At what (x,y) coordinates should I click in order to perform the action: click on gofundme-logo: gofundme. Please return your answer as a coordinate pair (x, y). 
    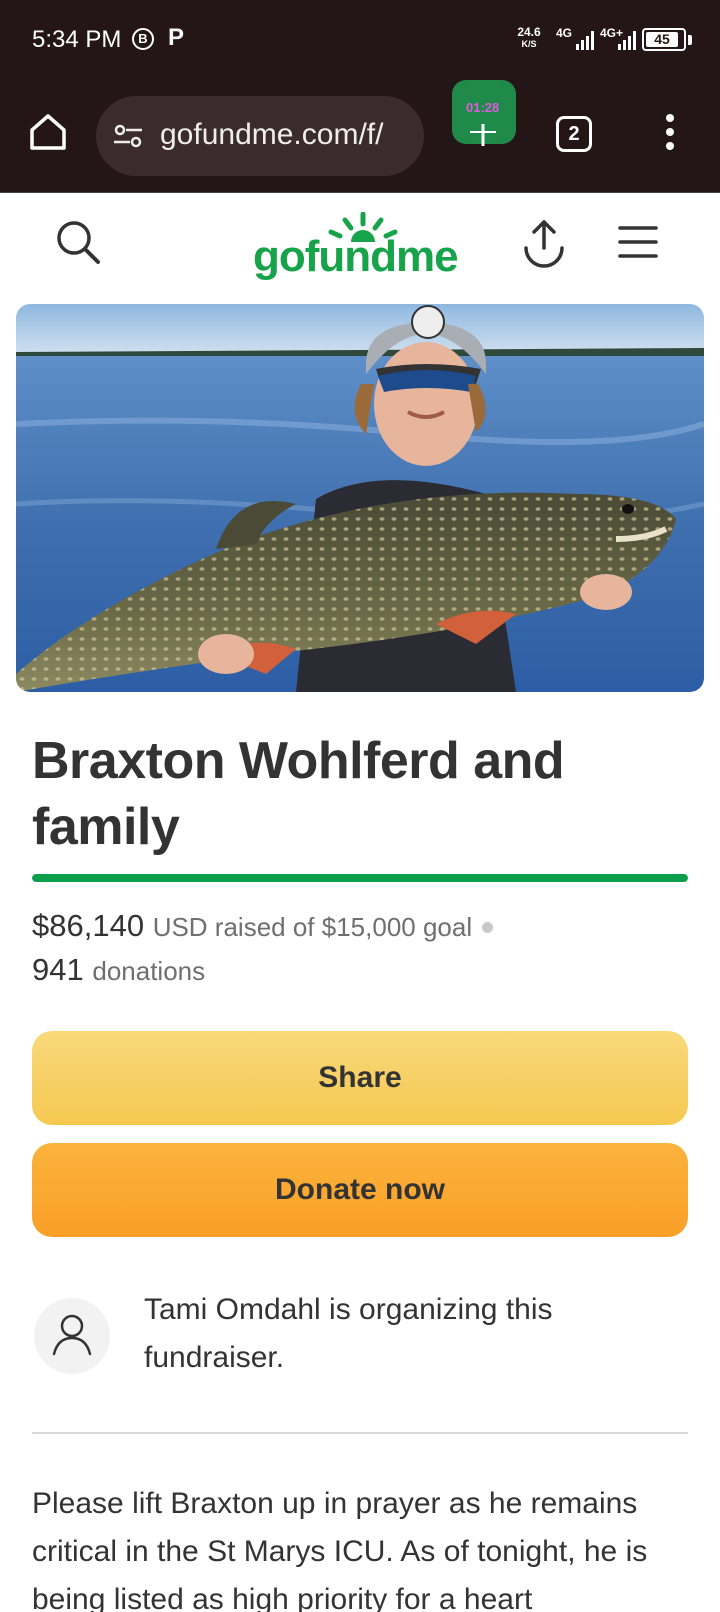
    Looking at the image, I should click on (361, 247).